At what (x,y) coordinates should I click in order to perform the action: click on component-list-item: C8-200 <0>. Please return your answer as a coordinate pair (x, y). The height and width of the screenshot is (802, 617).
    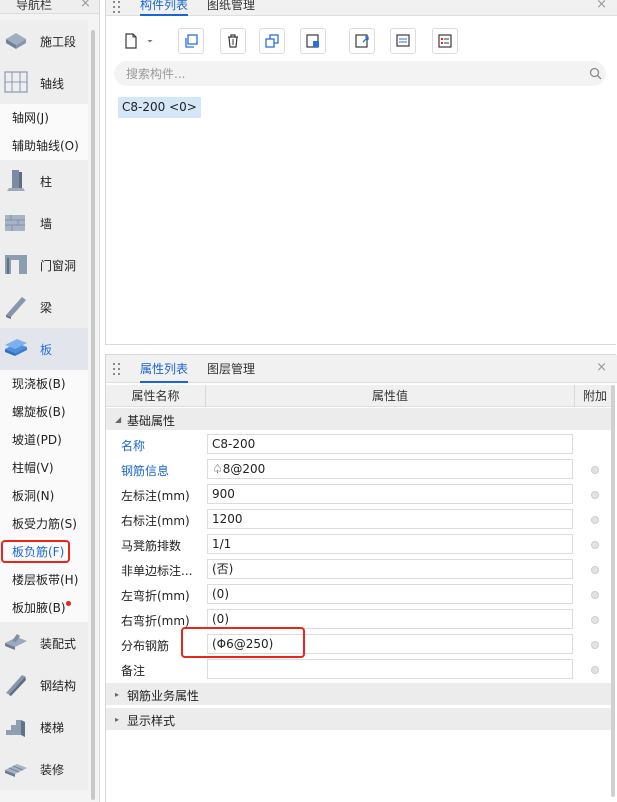
    Looking at the image, I should click on (159, 107).